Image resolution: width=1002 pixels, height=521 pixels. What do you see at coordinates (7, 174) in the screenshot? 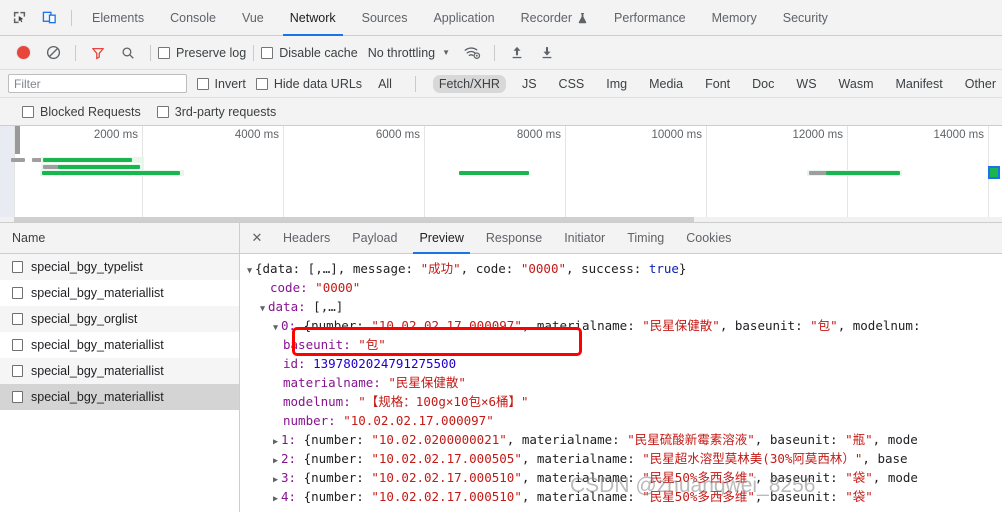
I see `overview-left-gutter` at bounding box center [7, 174].